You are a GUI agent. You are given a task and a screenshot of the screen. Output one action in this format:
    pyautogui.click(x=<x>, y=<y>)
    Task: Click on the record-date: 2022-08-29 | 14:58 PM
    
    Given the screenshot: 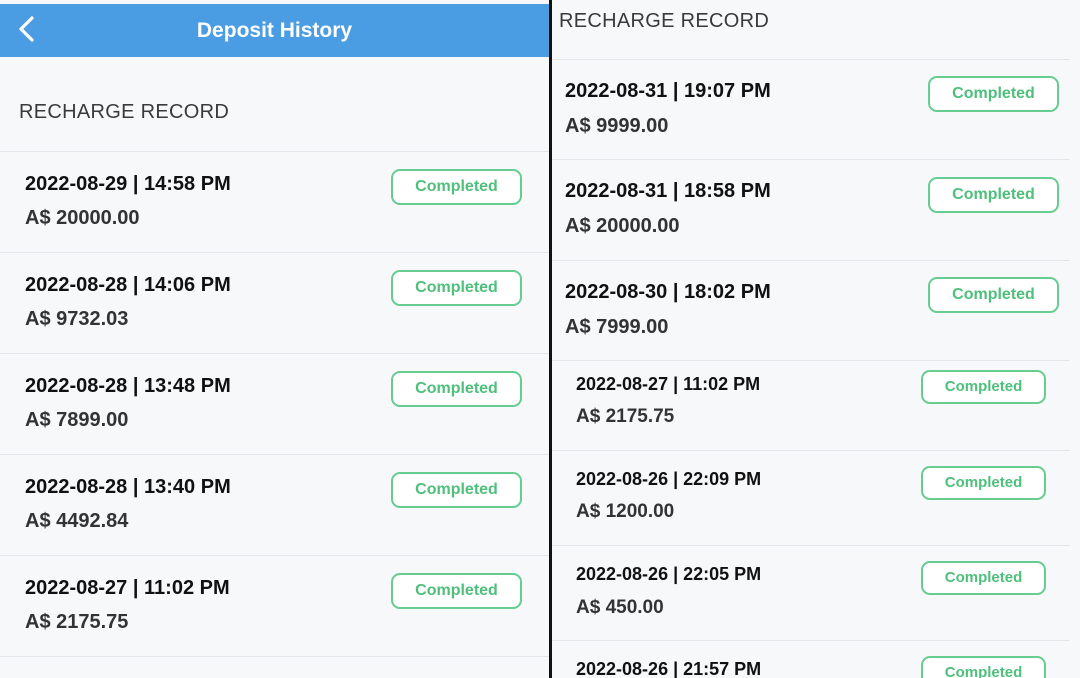 What is the action you would take?
    pyautogui.click(x=128, y=184)
    